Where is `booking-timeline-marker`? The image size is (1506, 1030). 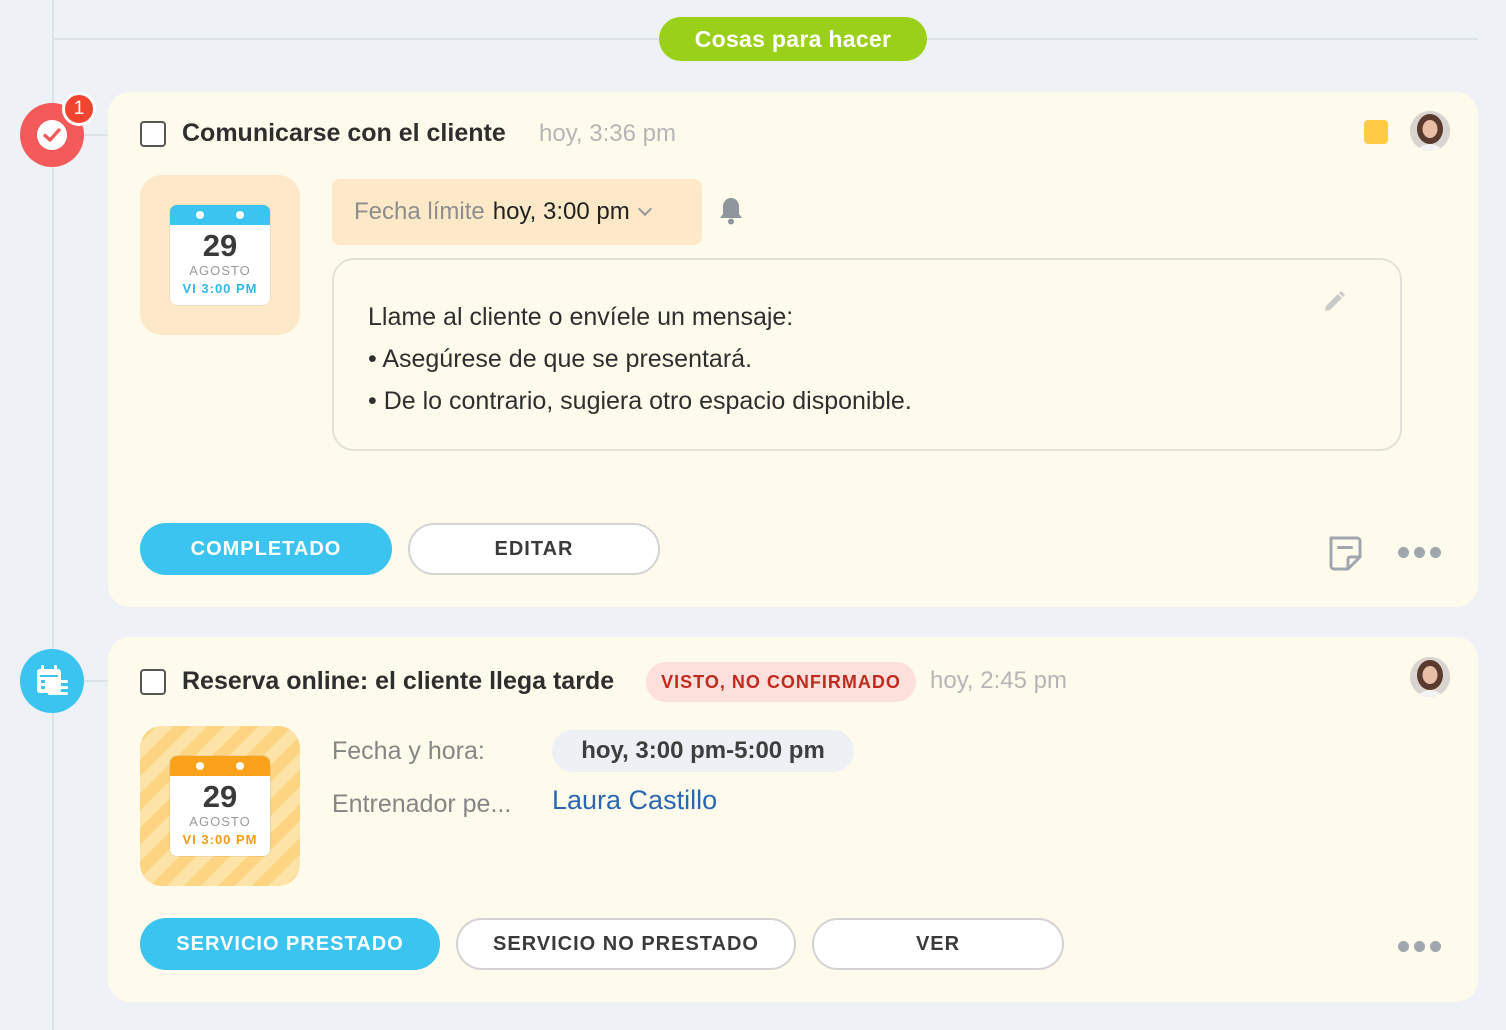 booking-timeline-marker is located at coordinates (52, 681).